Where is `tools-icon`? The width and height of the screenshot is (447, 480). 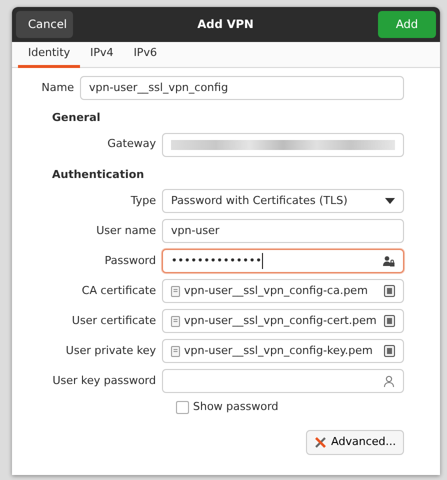 tools-icon is located at coordinates (321, 442).